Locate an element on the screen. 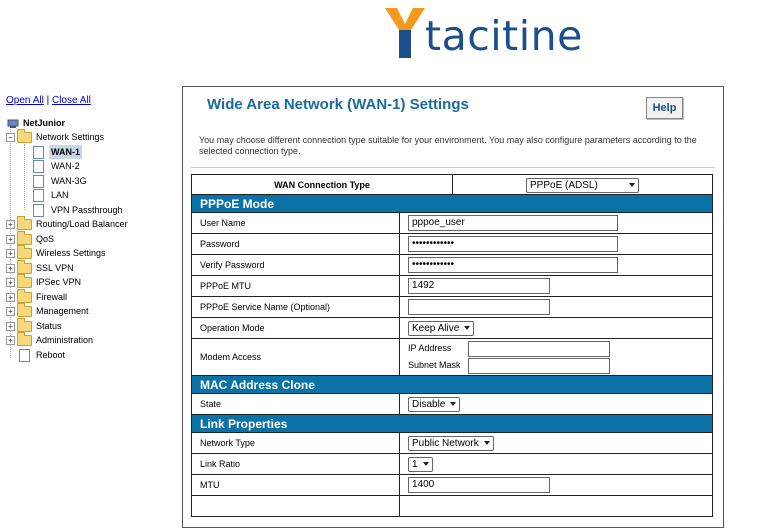 The height and width of the screenshot is (528, 768). ip-address-label: IP Address is located at coordinates (430, 348).